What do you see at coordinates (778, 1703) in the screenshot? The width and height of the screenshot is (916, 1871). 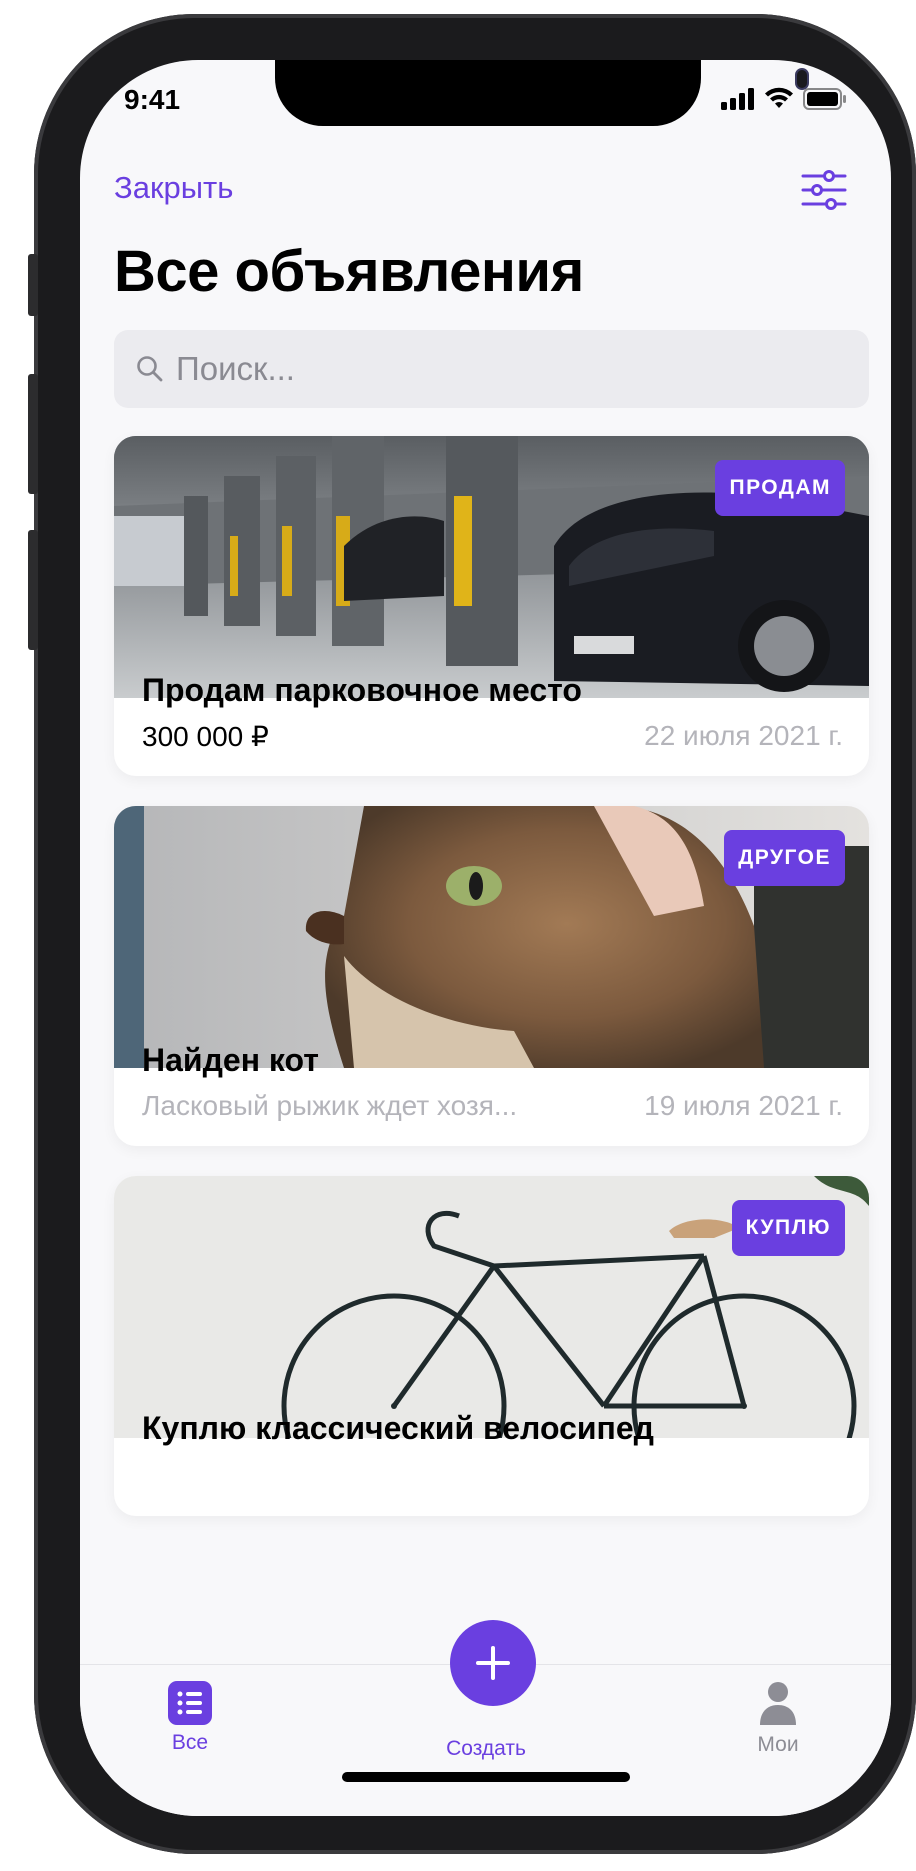 I see `person-icon` at bounding box center [778, 1703].